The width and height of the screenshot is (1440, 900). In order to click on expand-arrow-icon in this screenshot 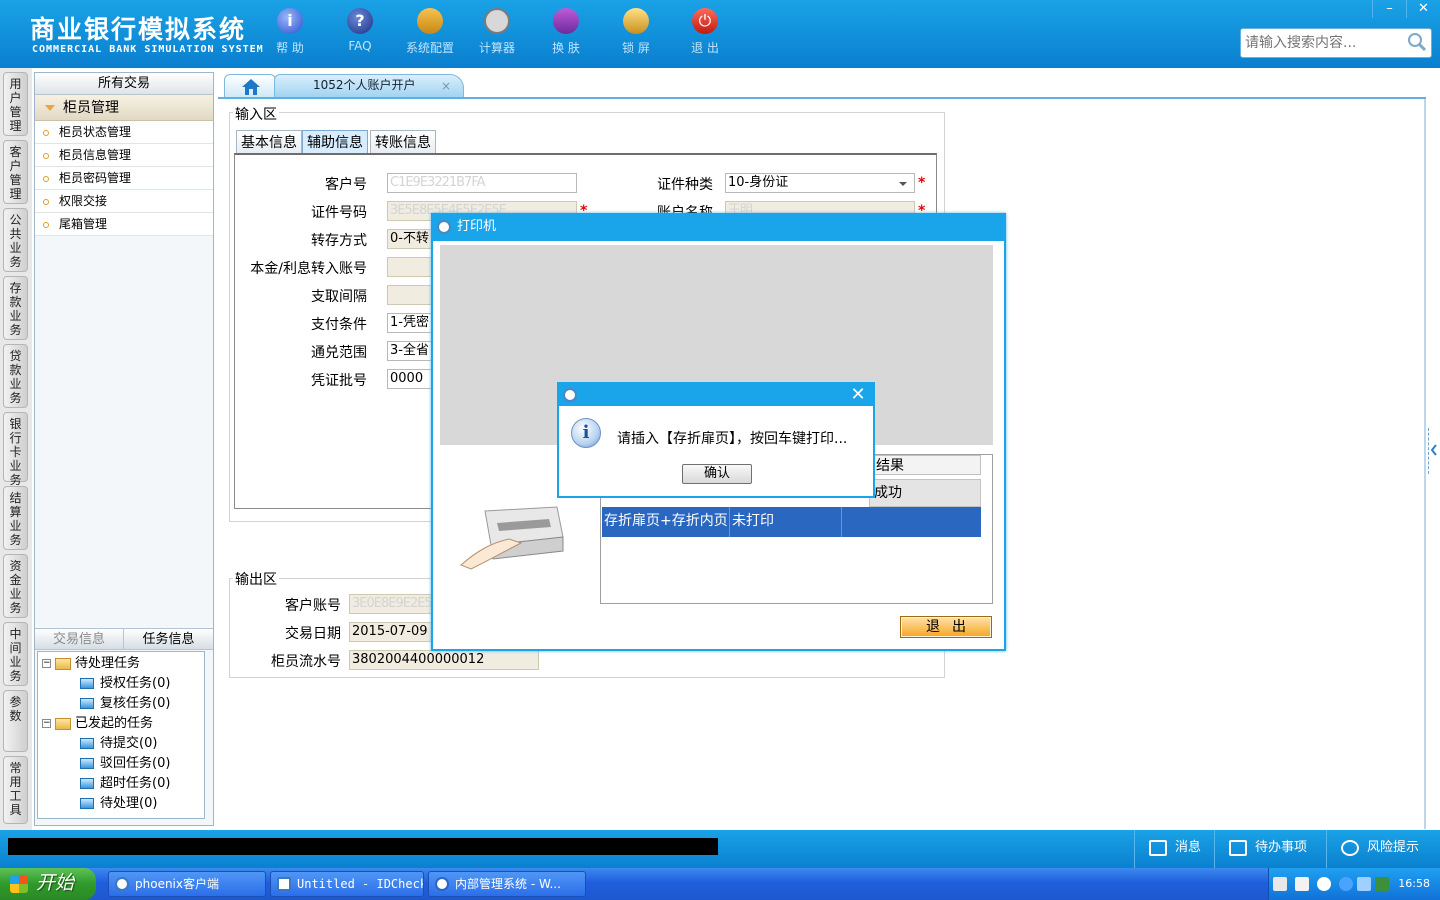, I will do `click(50, 108)`.